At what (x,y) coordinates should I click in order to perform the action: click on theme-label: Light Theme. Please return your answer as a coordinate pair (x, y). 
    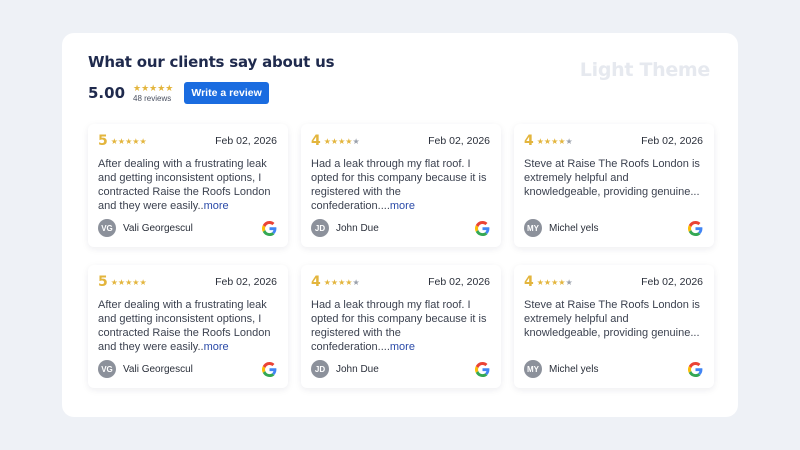
    Looking at the image, I should click on (645, 70).